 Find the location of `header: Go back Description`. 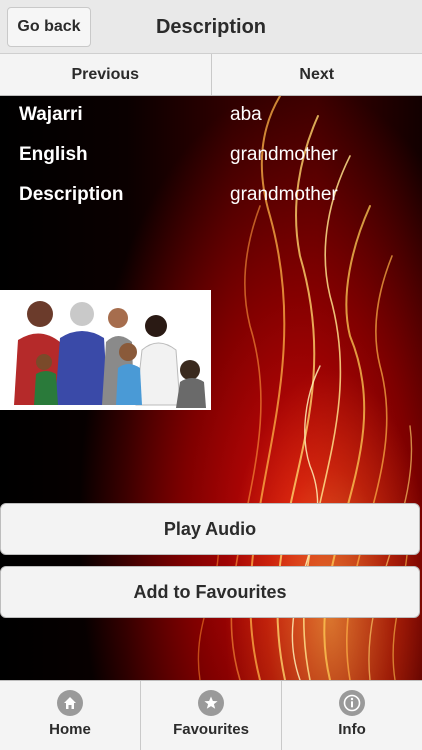

header: Go back Description is located at coordinates (211, 27).